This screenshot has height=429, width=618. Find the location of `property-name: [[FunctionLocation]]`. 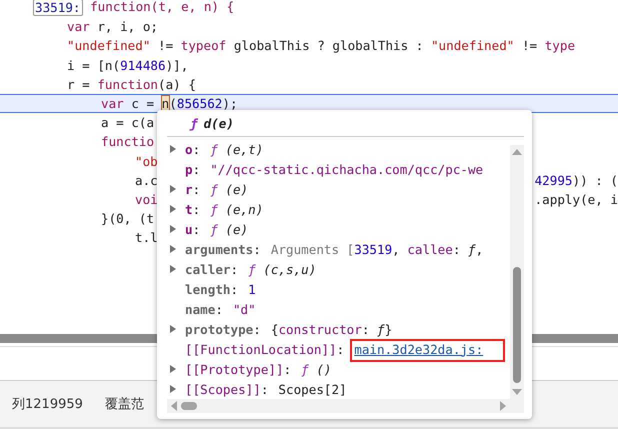

property-name: [[FunctionLocation]] is located at coordinates (261, 349).